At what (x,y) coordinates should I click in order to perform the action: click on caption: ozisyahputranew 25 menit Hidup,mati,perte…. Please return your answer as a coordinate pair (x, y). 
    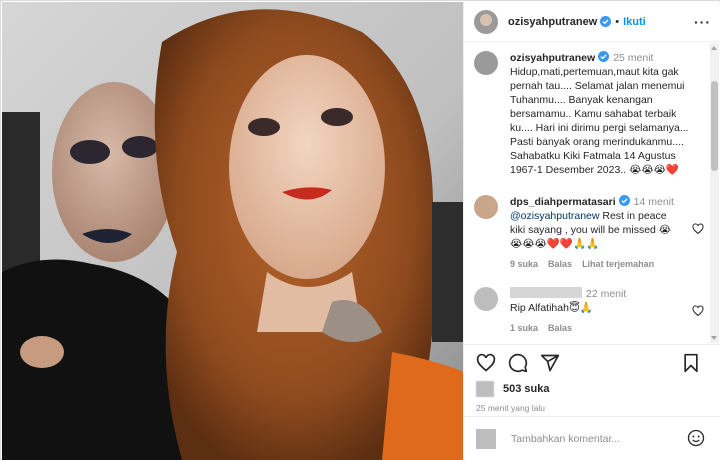
    Looking at the image, I should click on (588, 114).